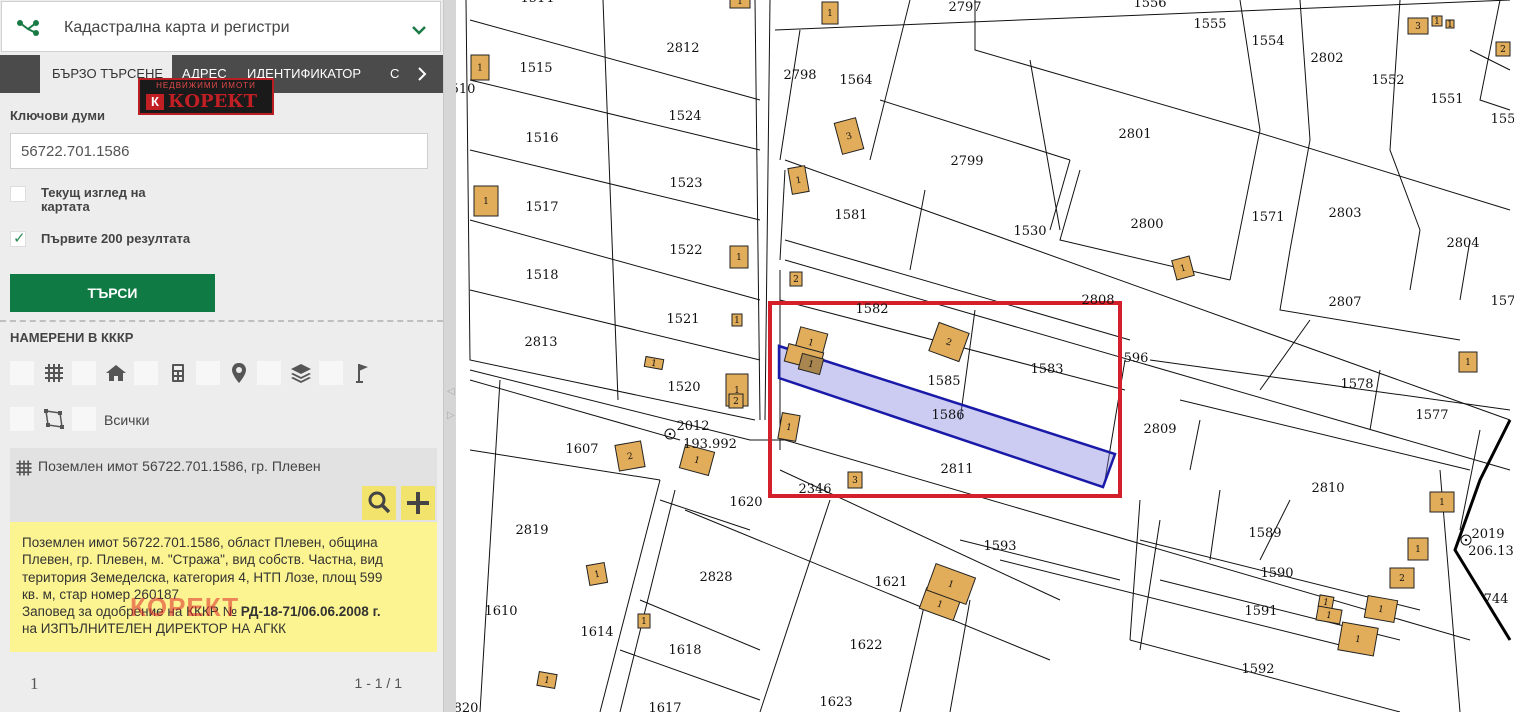 The image size is (1514, 712). Describe the element at coordinates (1431, 415) in the screenshot. I see `parcel-label: 1577` at that location.